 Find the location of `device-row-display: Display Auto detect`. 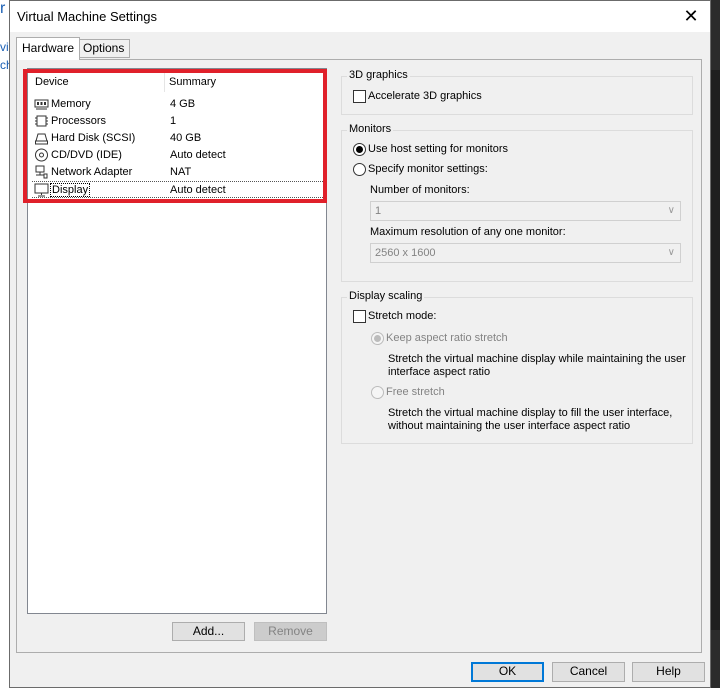

device-row-display: Display Auto detect is located at coordinates (177, 189).